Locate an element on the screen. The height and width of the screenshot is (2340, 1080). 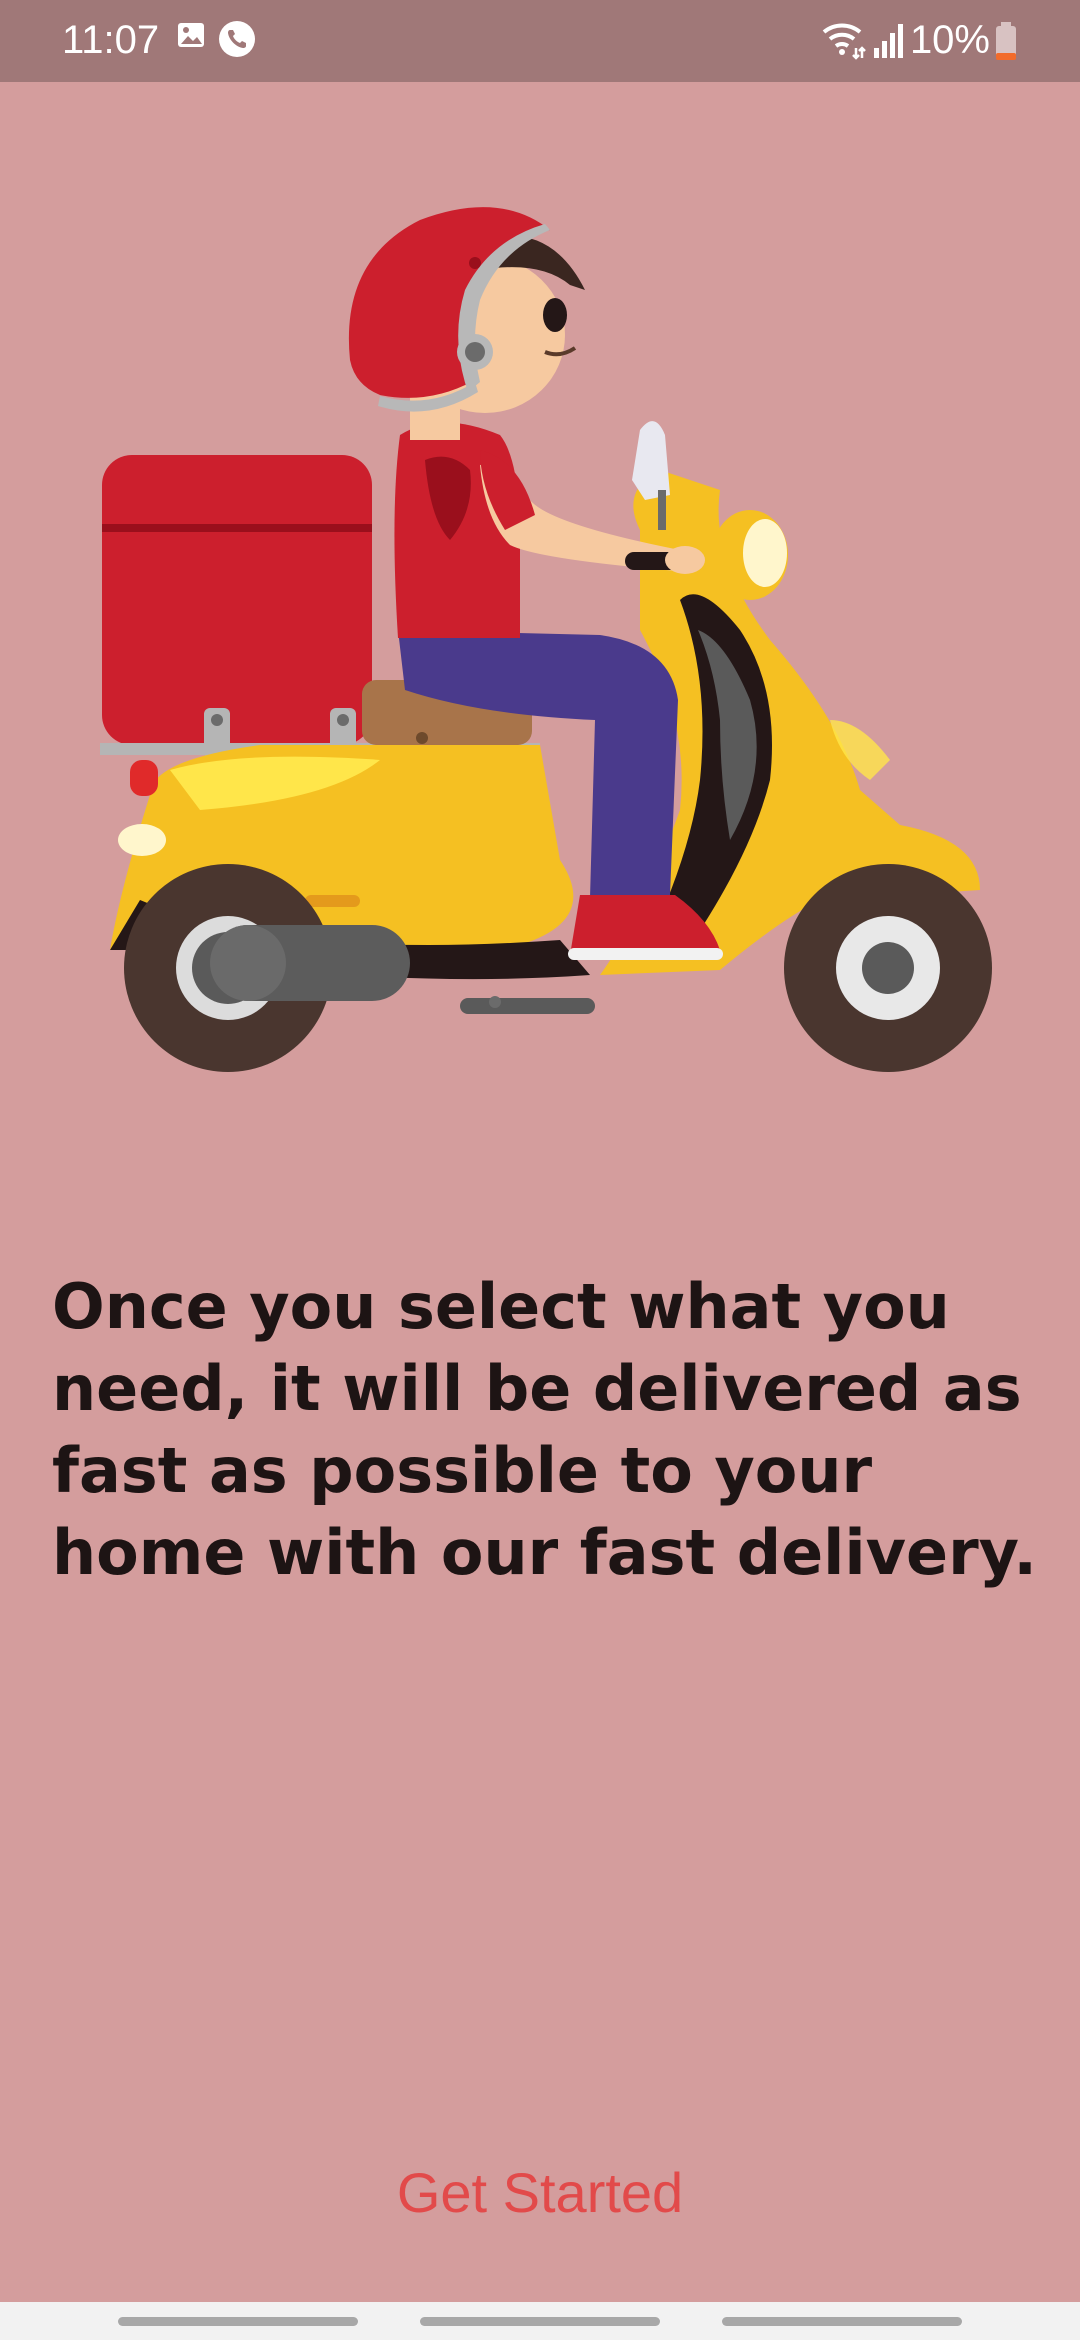
wifi-icon is located at coordinates (844, 41).